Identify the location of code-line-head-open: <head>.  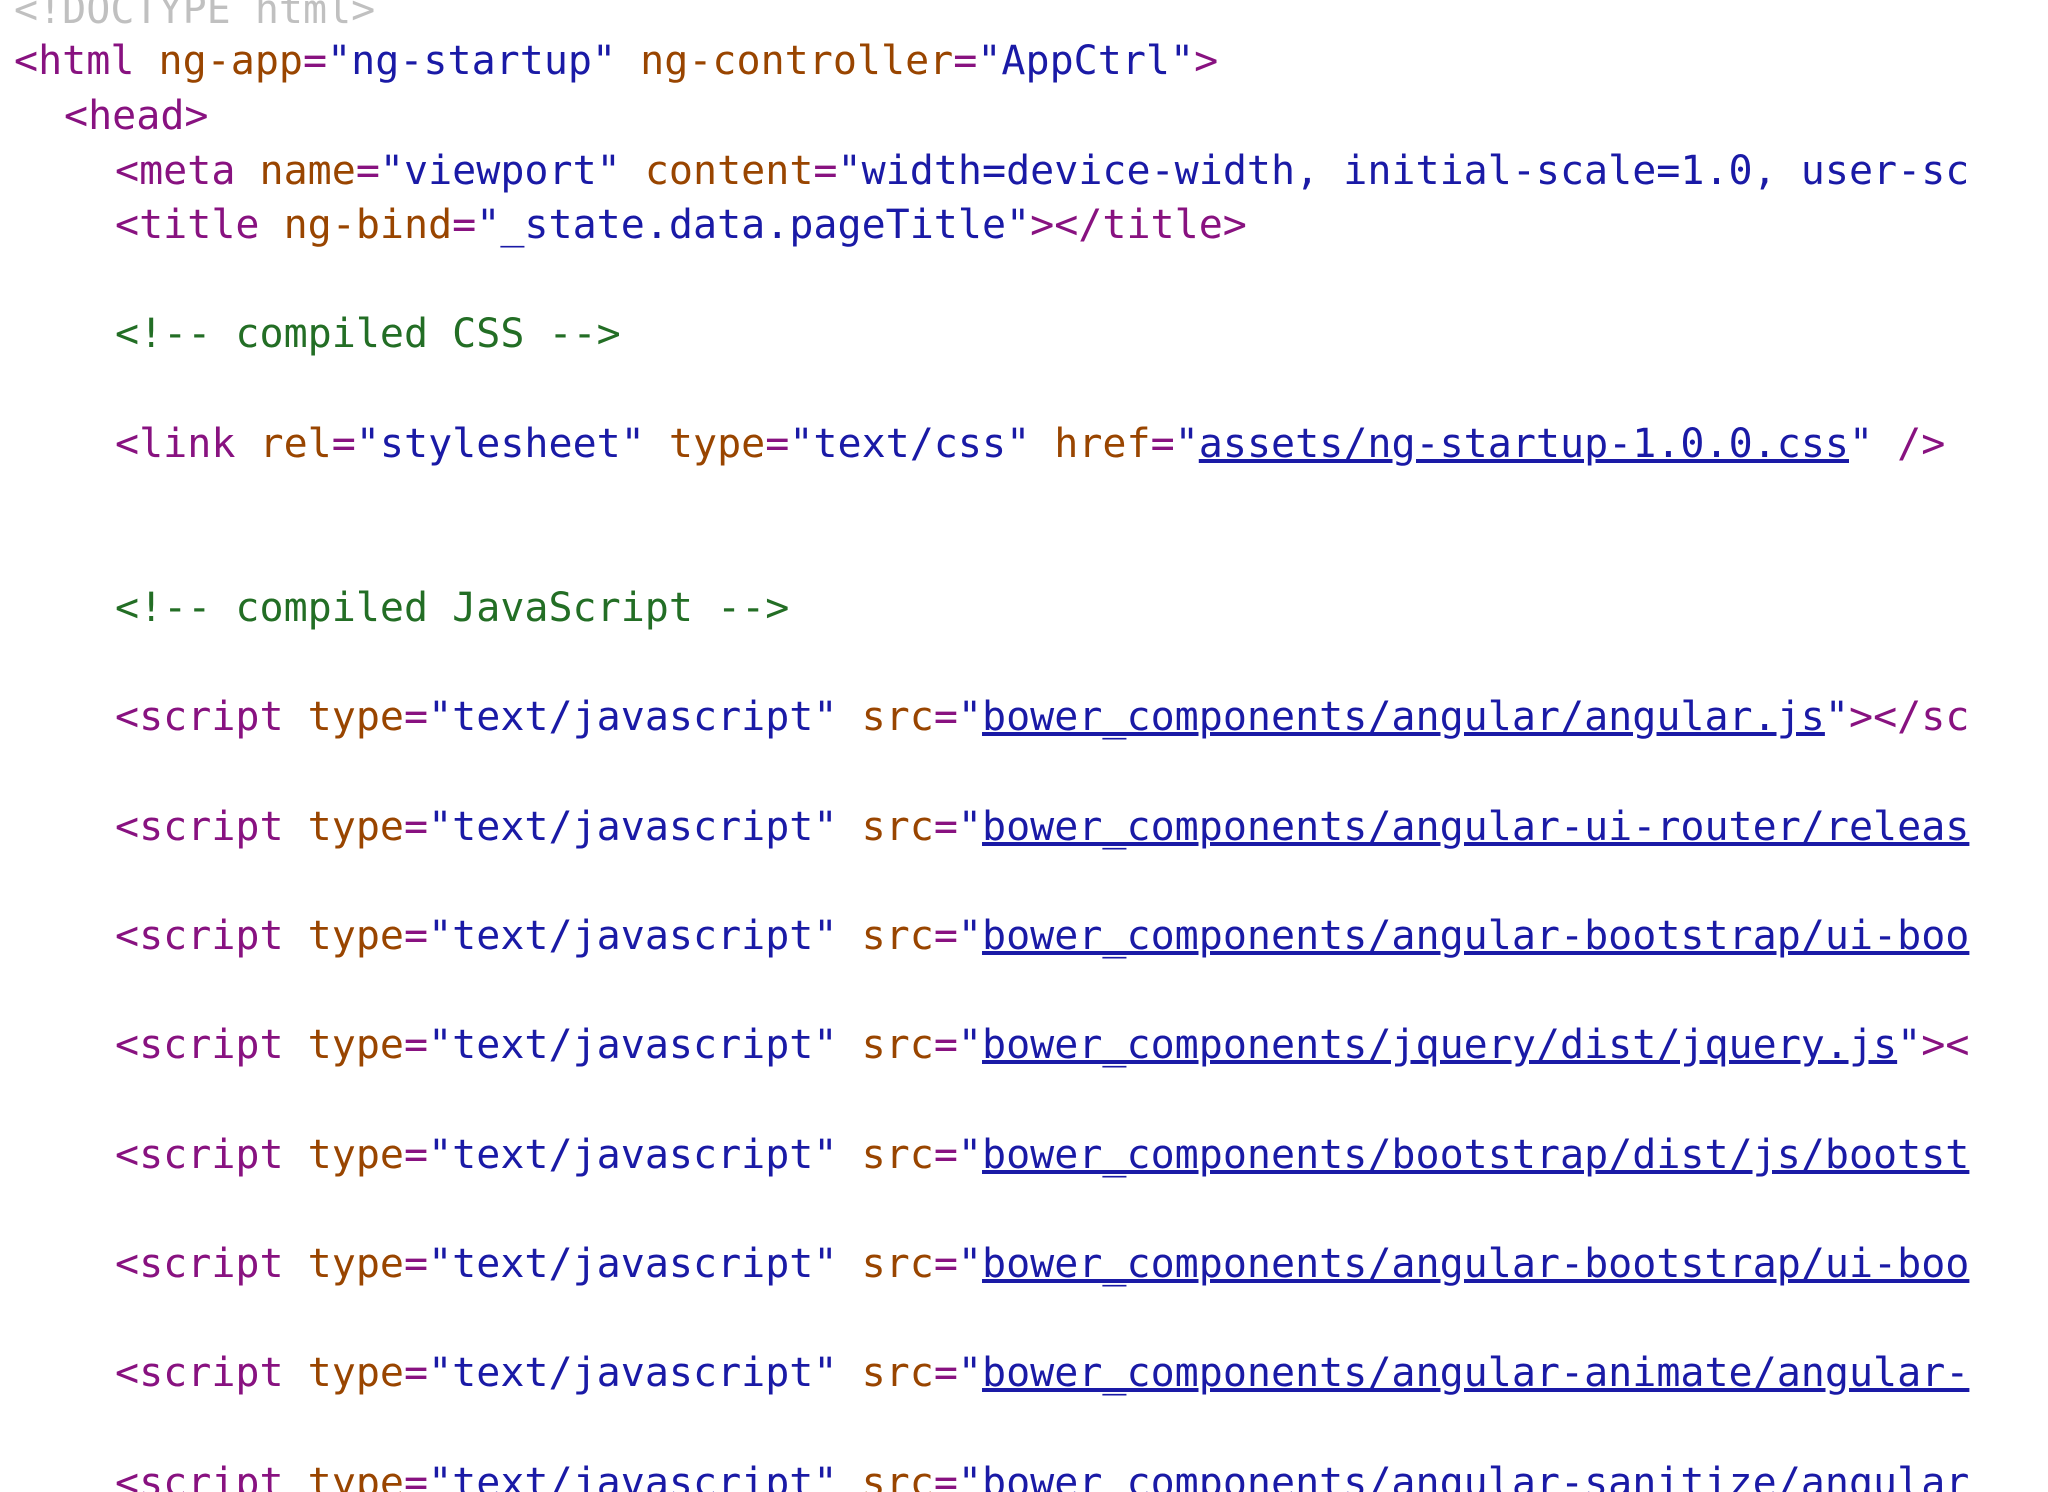
(111, 116).